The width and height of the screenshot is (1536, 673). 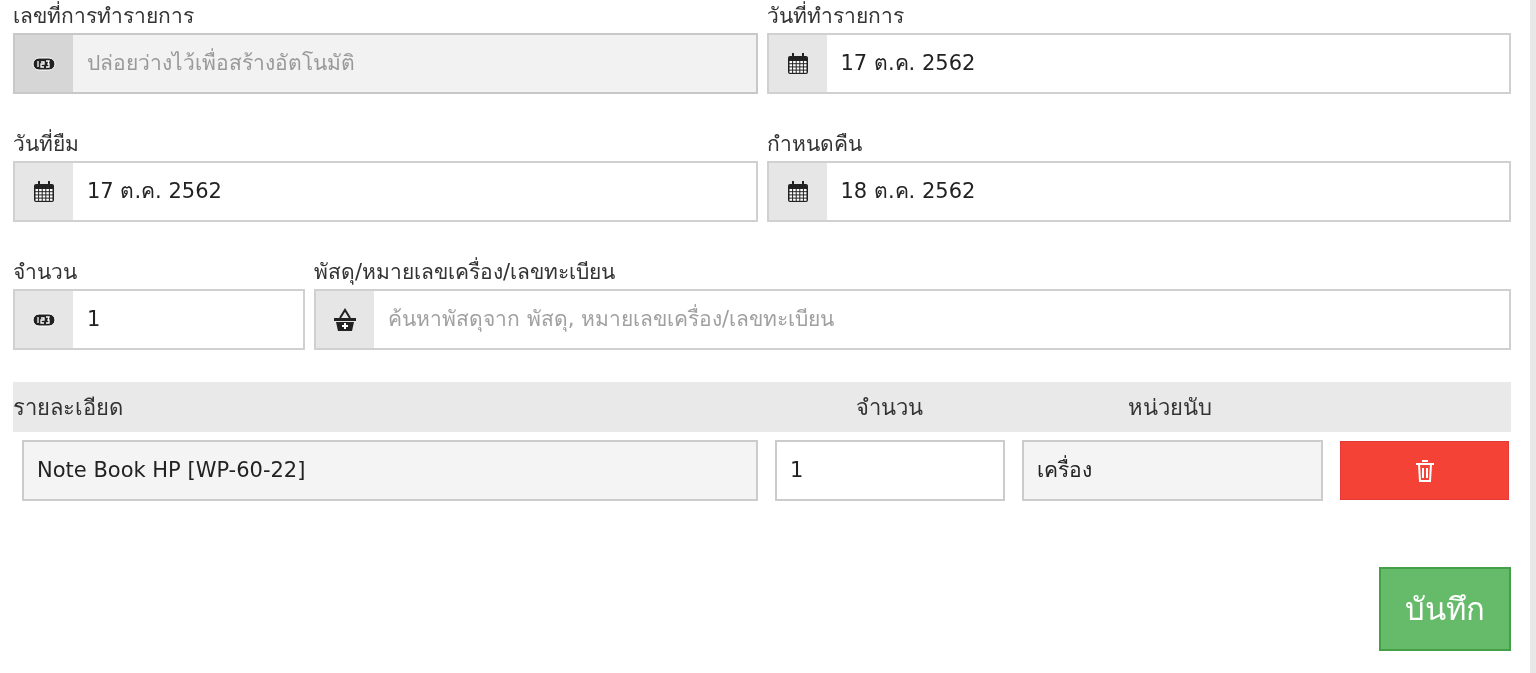 What do you see at coordinates (68, 407) in the screenshot?
I see `column-header: รายละเอียด` at bounding box center [68, 407].